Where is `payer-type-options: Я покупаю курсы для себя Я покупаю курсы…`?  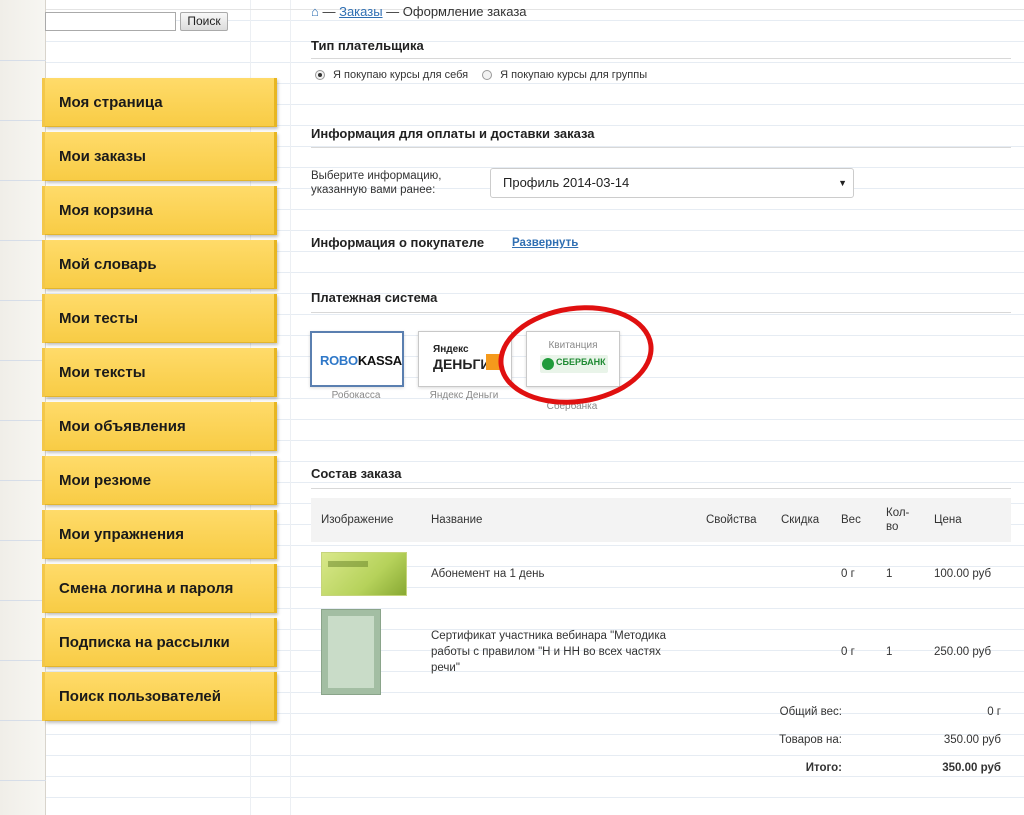
payer-type-options: Я покупаю курсы для себя Я покупаю курсы… is located at coordinates (481, 75).